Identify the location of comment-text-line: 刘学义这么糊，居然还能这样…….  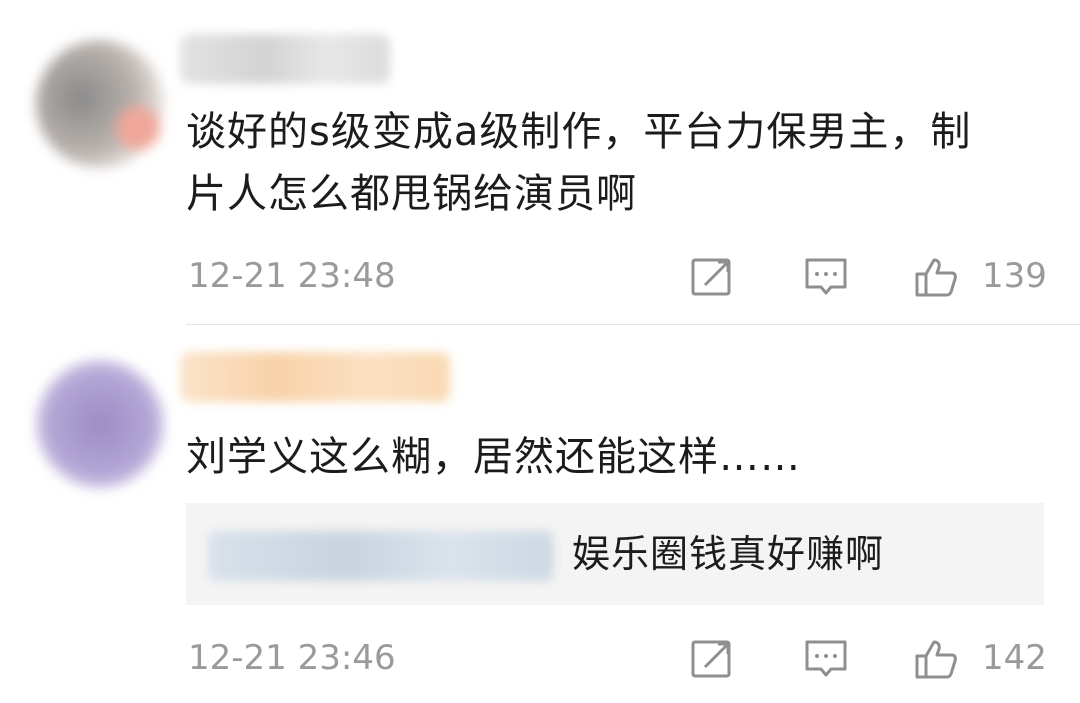
(493, 457).